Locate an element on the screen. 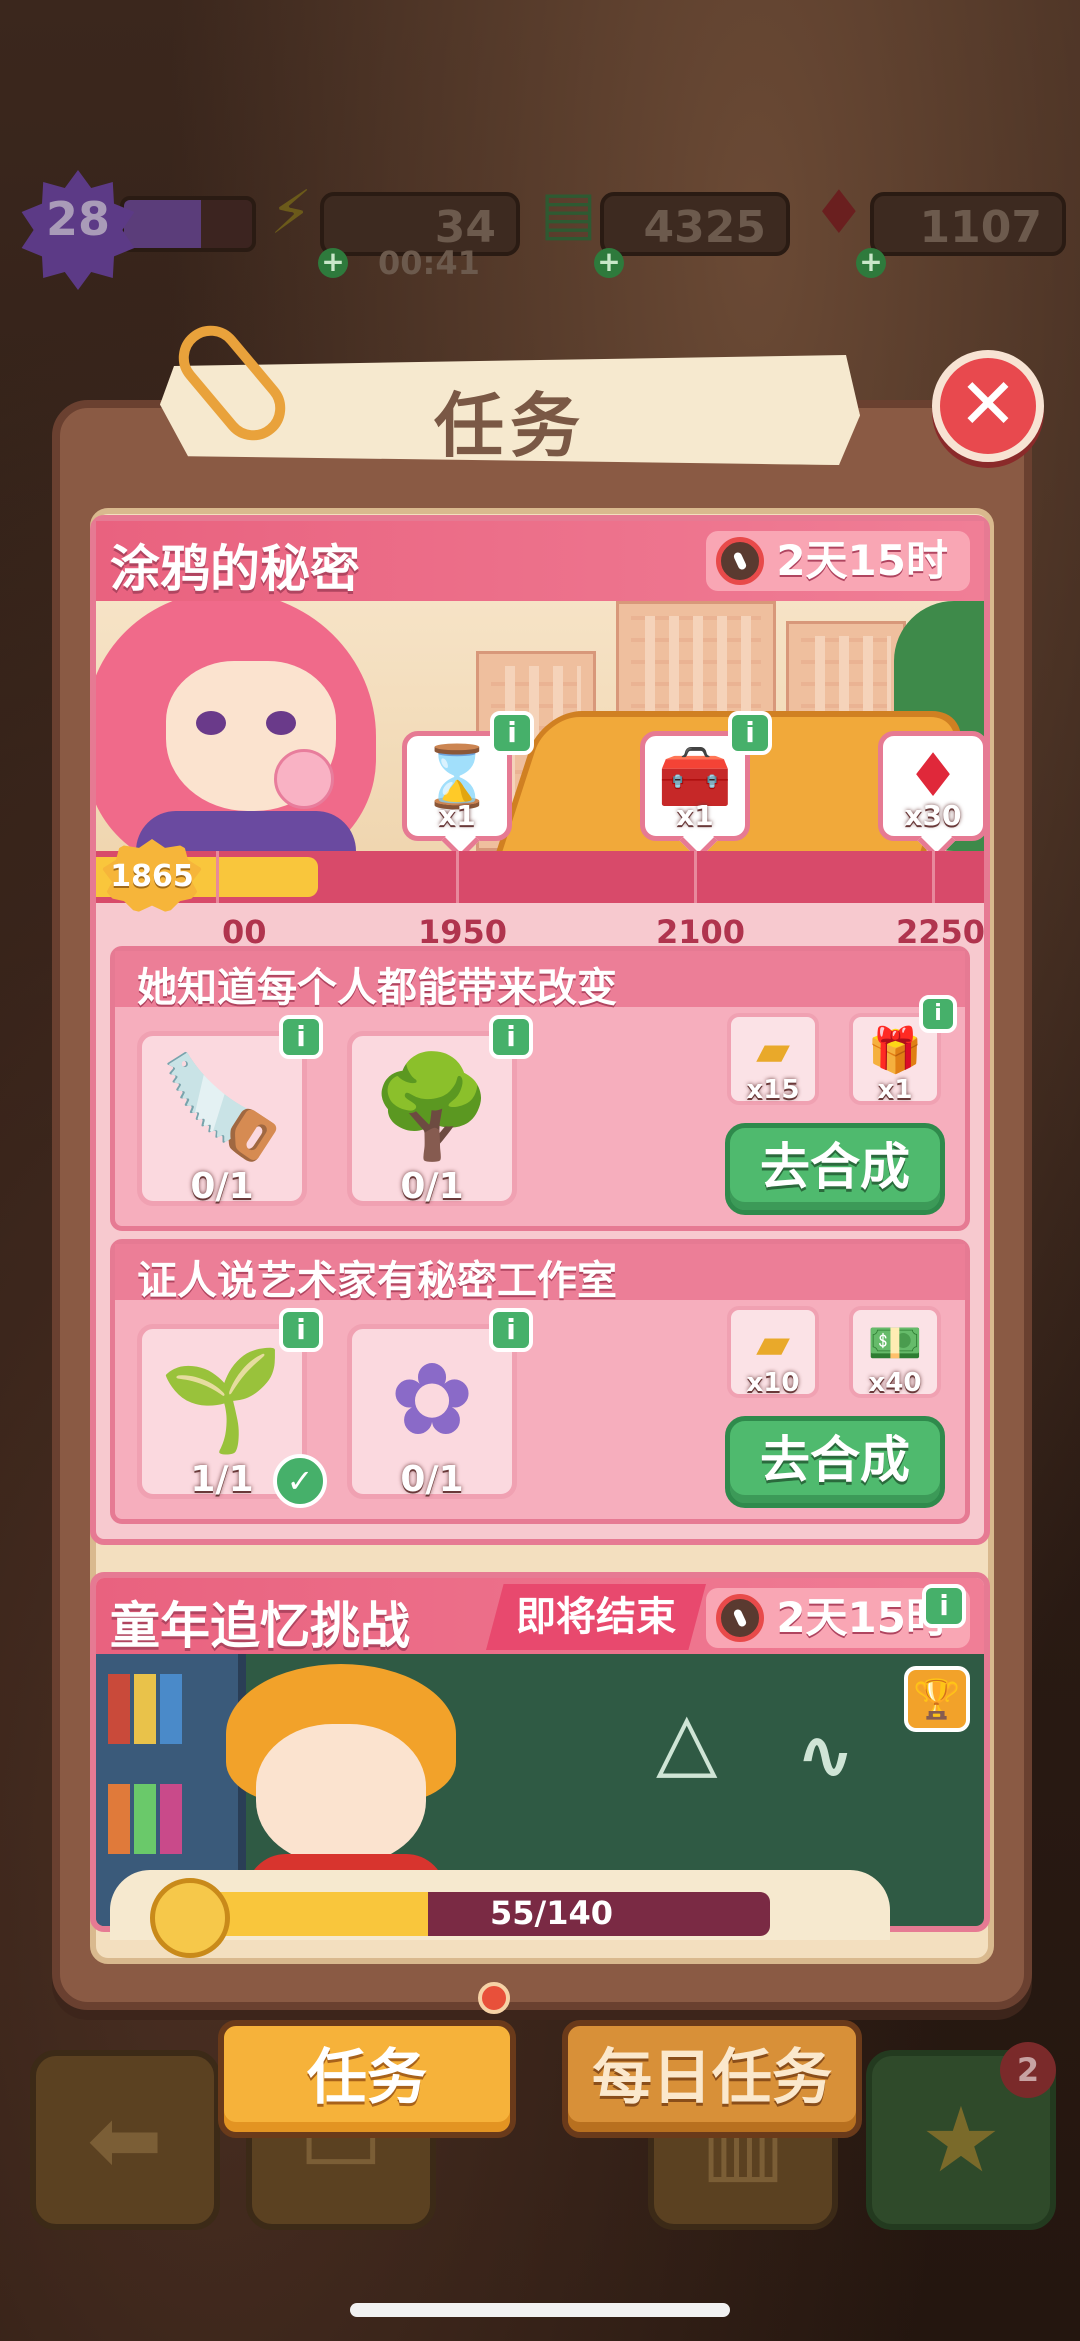  gems-counter: 1107 is located at coordinates (968, 224).